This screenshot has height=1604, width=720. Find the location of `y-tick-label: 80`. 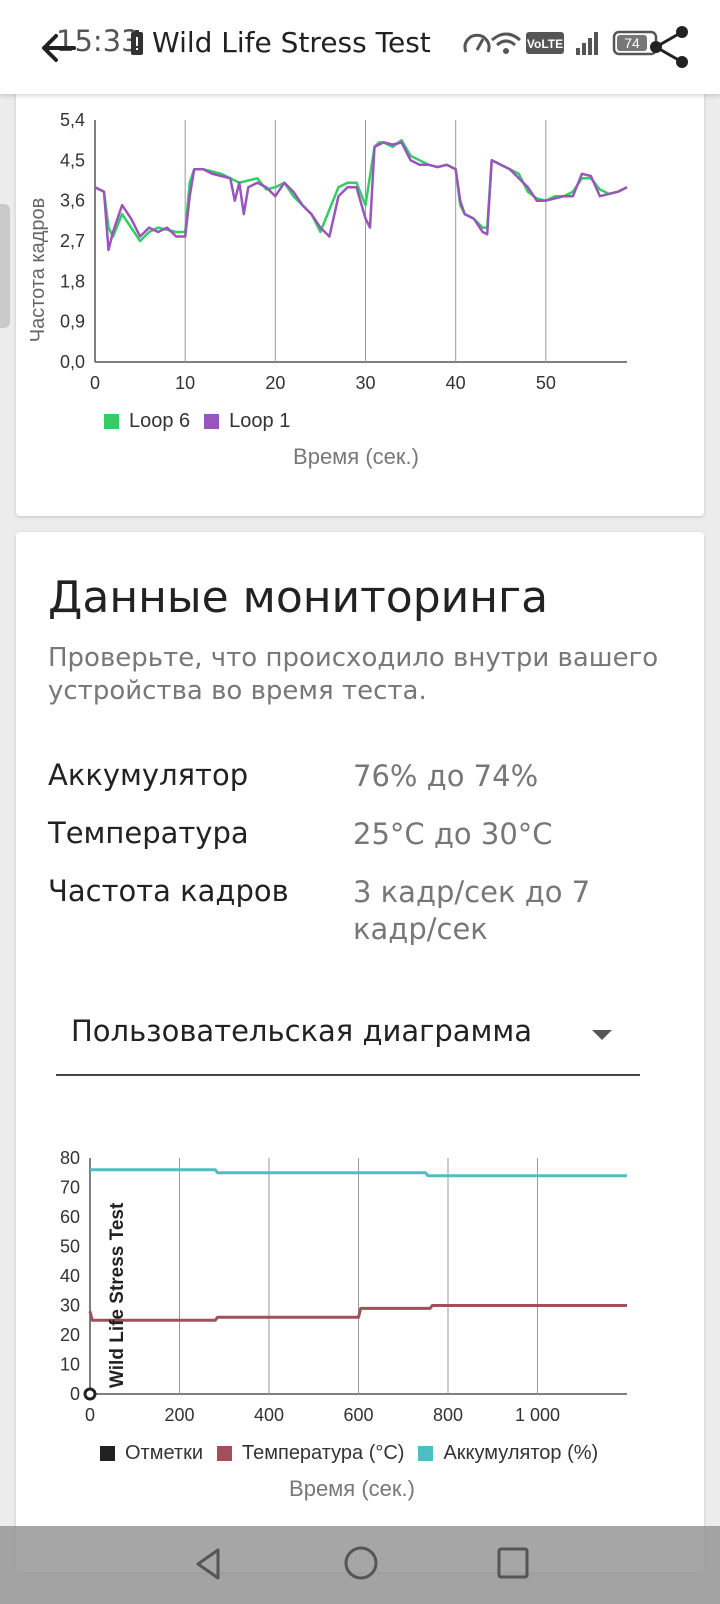

y-tick-label: 80 is located at coordinates (70, 1158).